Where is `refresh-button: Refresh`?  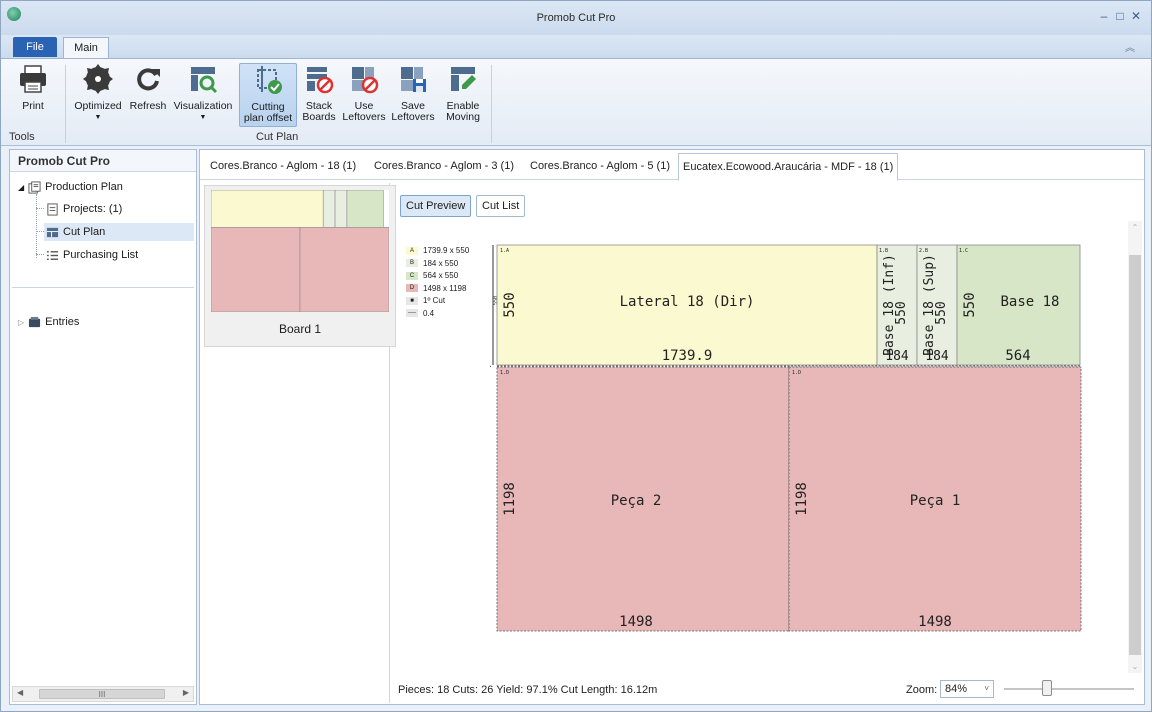
refresh-button: Refresh is located at coordinates (148, 95).